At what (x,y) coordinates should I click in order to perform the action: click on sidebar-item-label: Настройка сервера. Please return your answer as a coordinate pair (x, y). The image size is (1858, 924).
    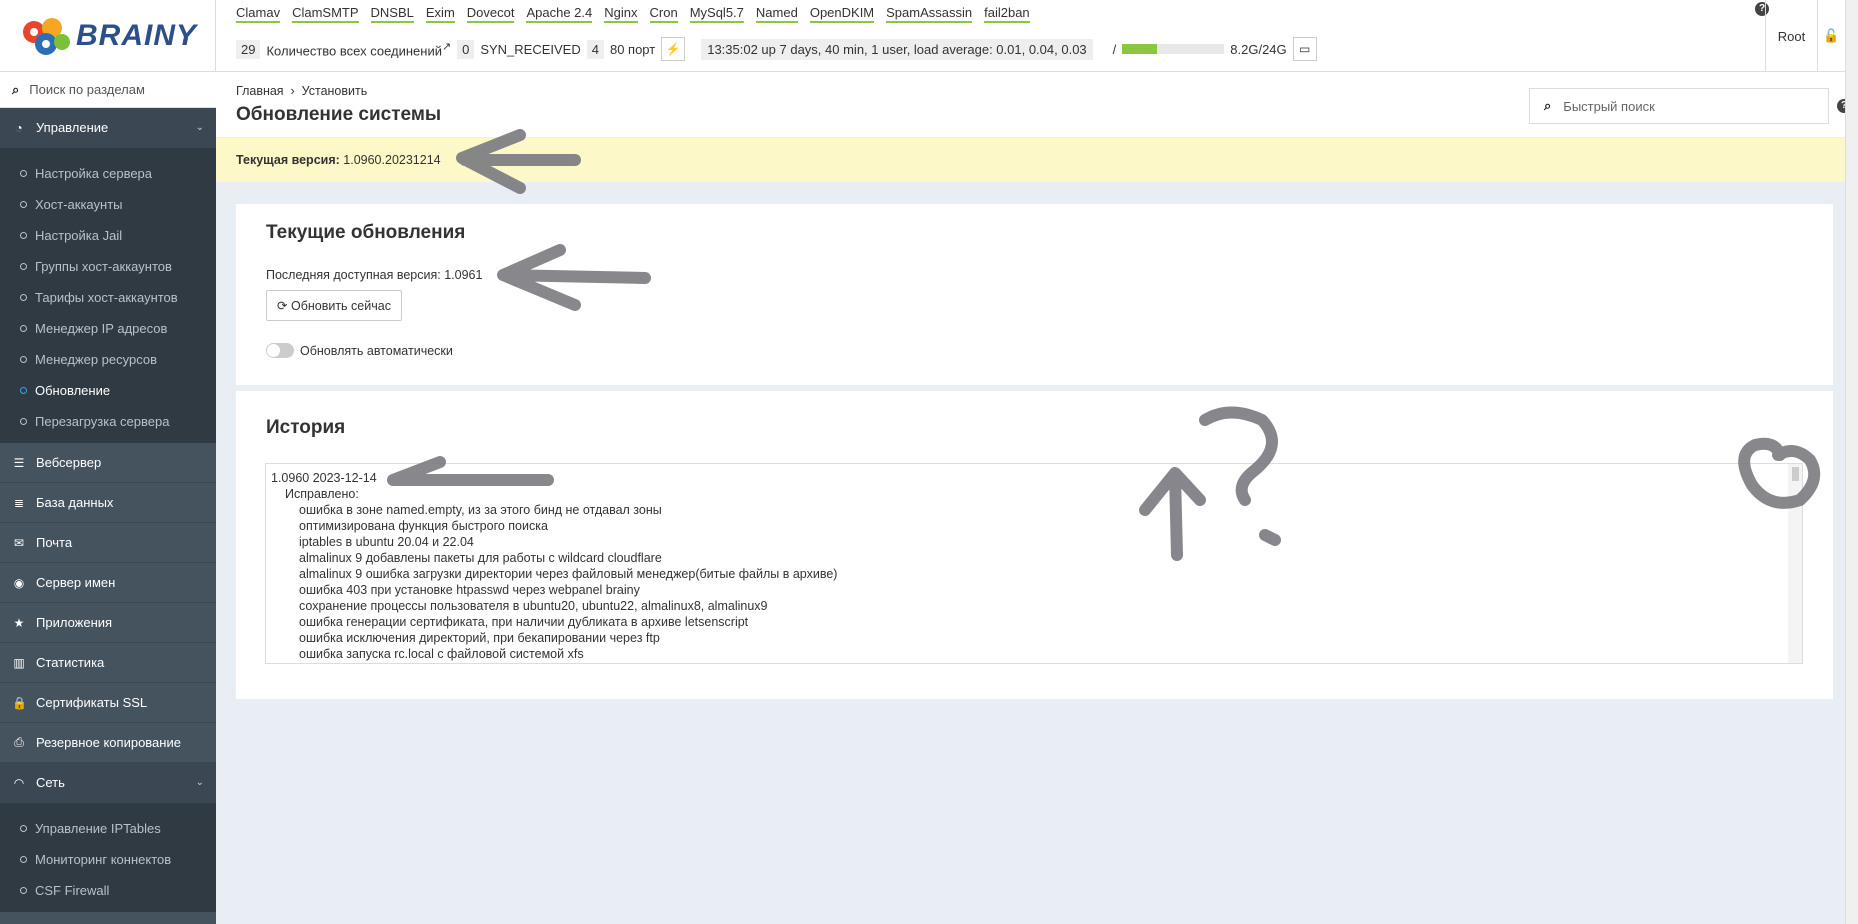
    Looking at the image, I should click on (94, 173).